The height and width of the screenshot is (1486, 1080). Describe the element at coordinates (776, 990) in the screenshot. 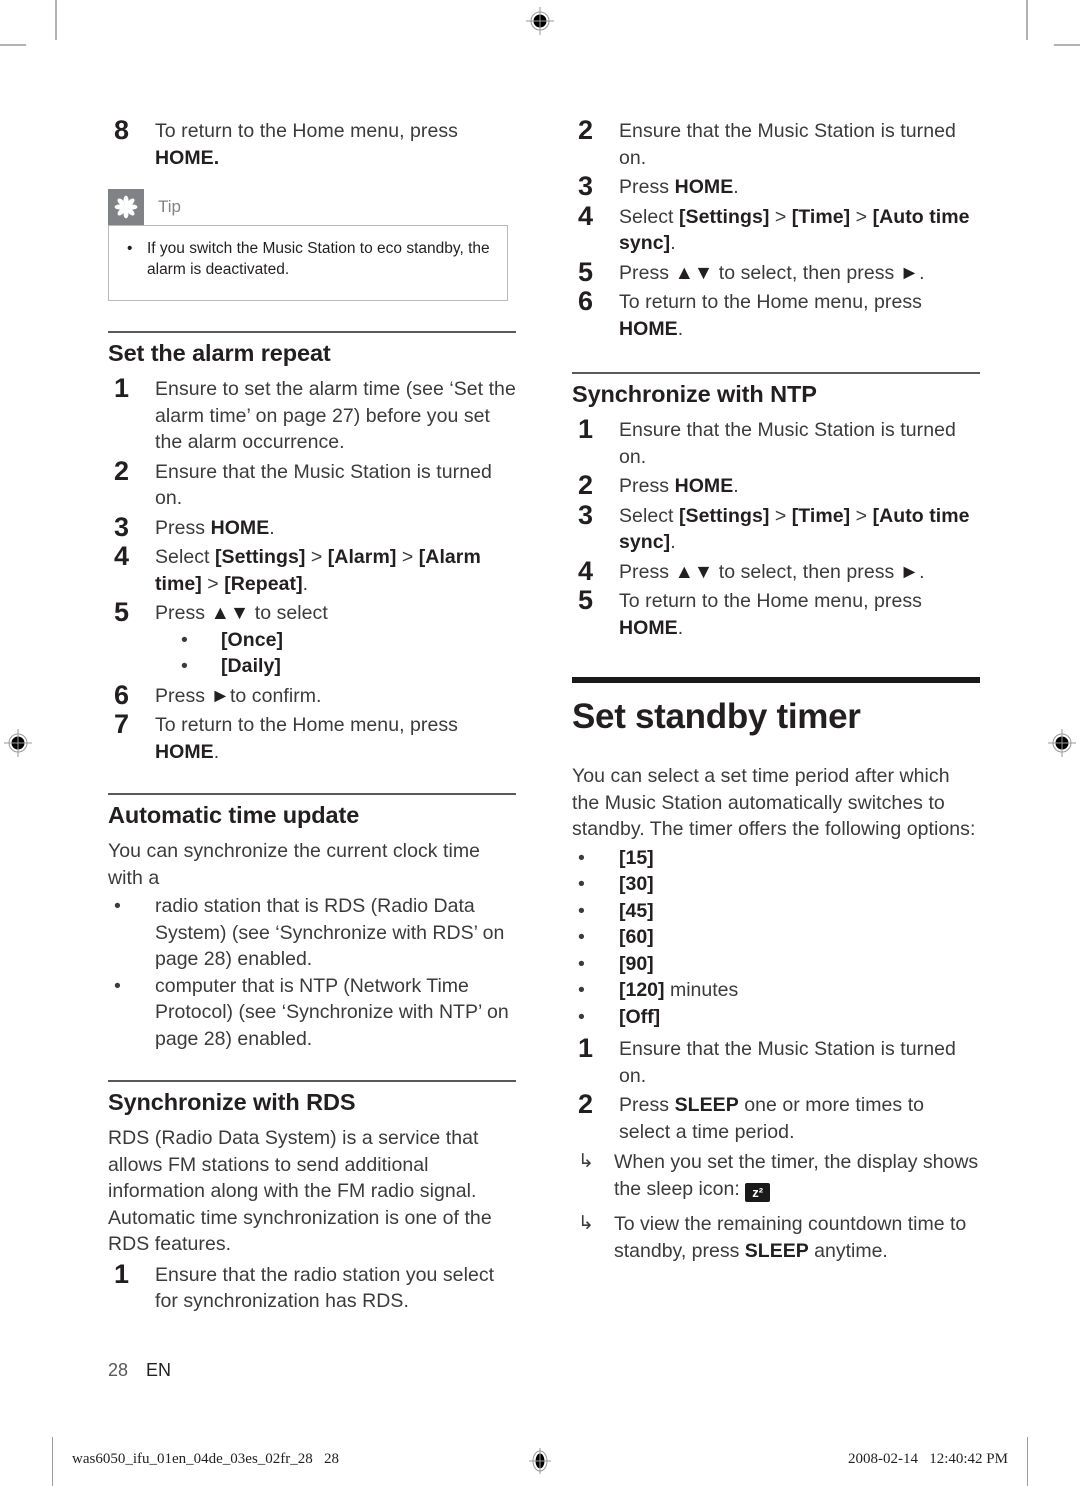

I see `list-item: • [120] minutes` at that location.